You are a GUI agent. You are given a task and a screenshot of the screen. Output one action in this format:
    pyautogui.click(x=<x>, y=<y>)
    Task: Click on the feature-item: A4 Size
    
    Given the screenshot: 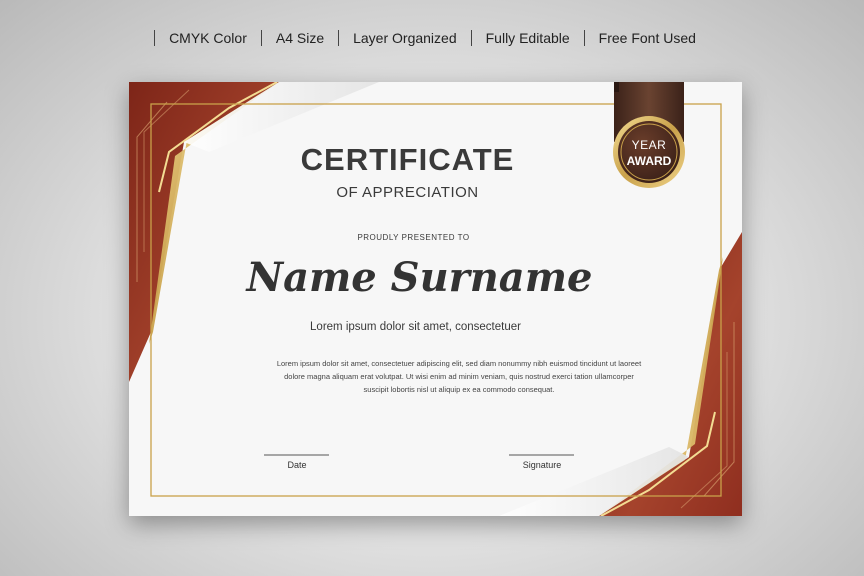 What is the action you would take?
    pyautogui.click(x=299, y=38)
    